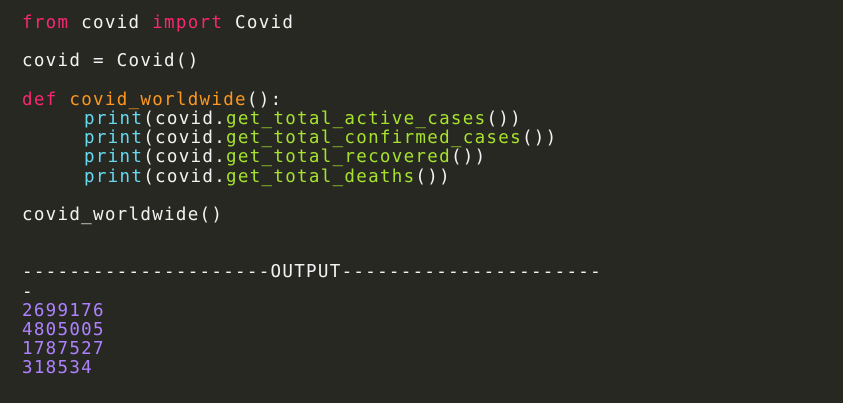 The image size is (843, 403). I want to click on output-value: 2699176, so click(63, 310).